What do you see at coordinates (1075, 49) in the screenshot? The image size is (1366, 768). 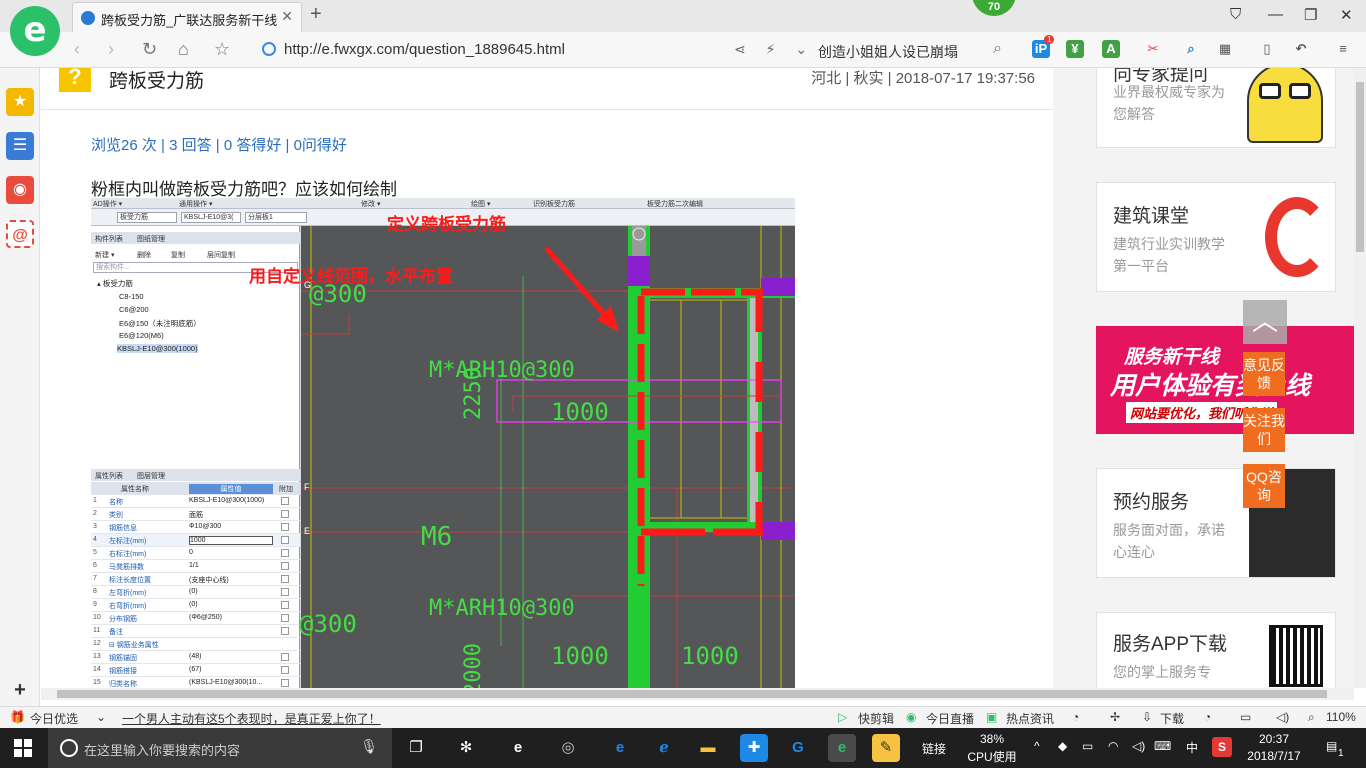 I see `ext-shield-icon: ¥` at bounding box center [1075, 49].